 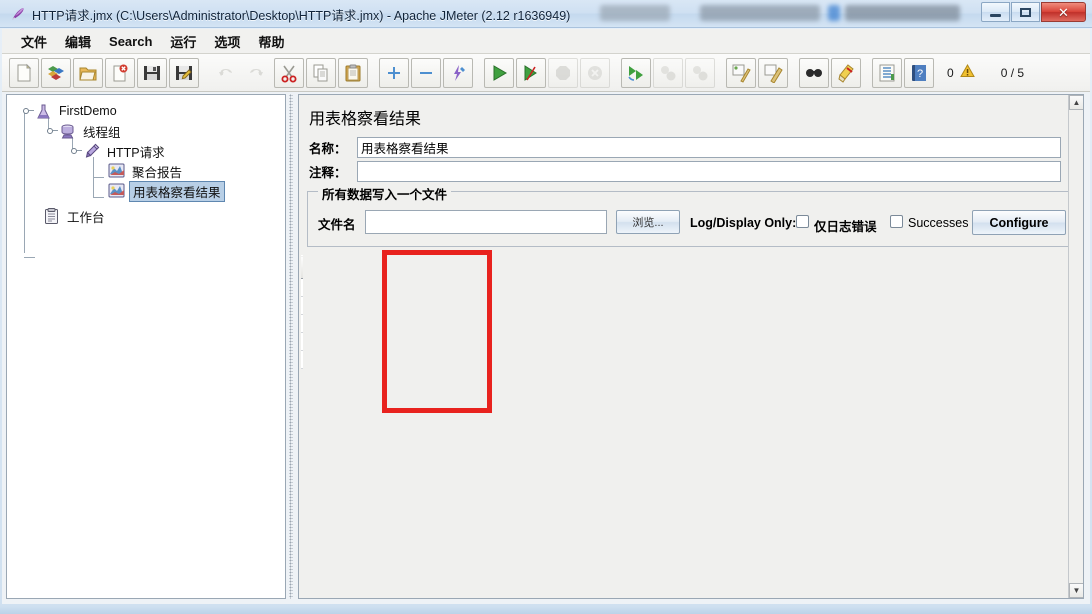 I want to click on tree-node-workbench: 工作台, so click(x=150, y=216).